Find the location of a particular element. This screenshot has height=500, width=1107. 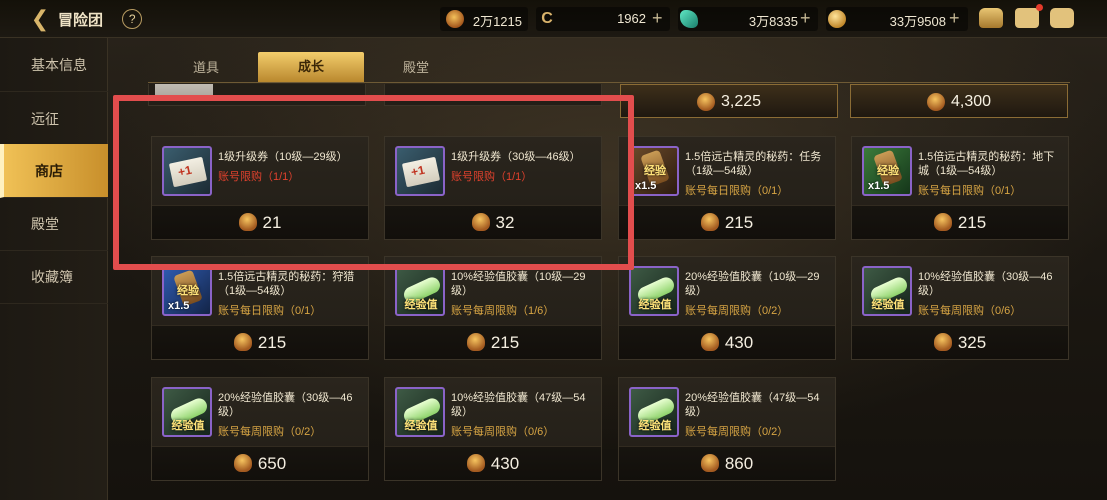

shop-item-card: 经验值 20%经验值胶囊（47级—54级） 账号每周限购（0/2） 860 is located at coordinates (727, 429).